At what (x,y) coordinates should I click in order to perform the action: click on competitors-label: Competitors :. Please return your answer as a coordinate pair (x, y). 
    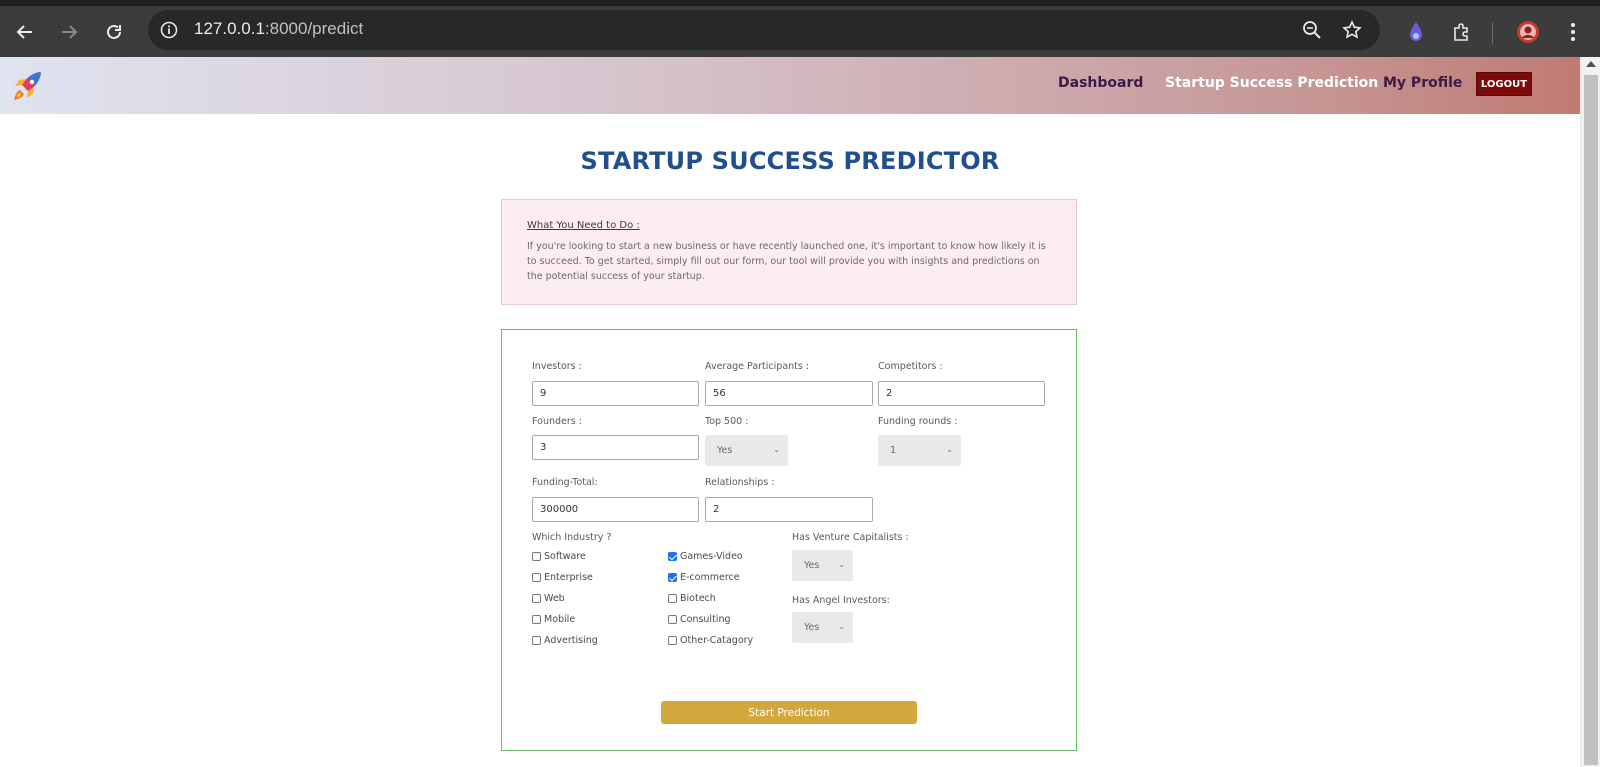
    Looking at the image, I should click on (910, 366).